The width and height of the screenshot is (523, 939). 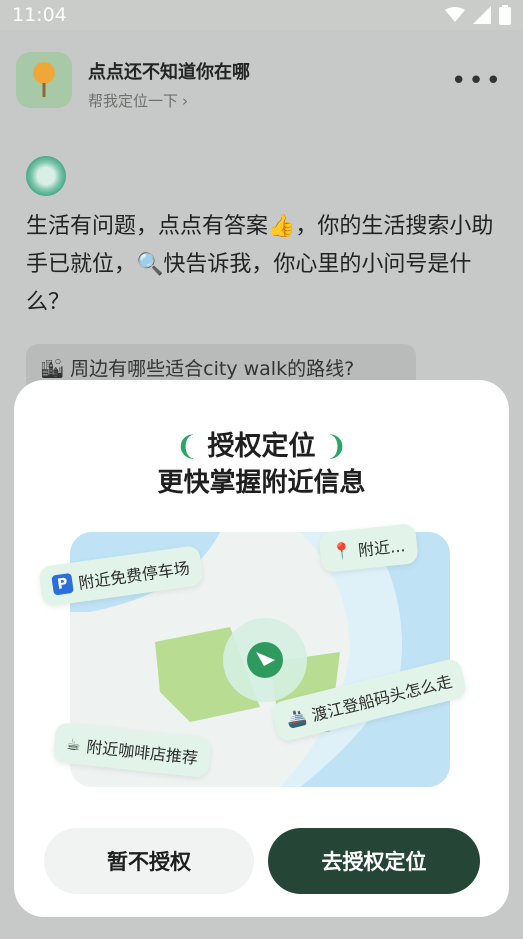 I want to click on dialog-title-text: 授权定位, so click(x=261, y=446).